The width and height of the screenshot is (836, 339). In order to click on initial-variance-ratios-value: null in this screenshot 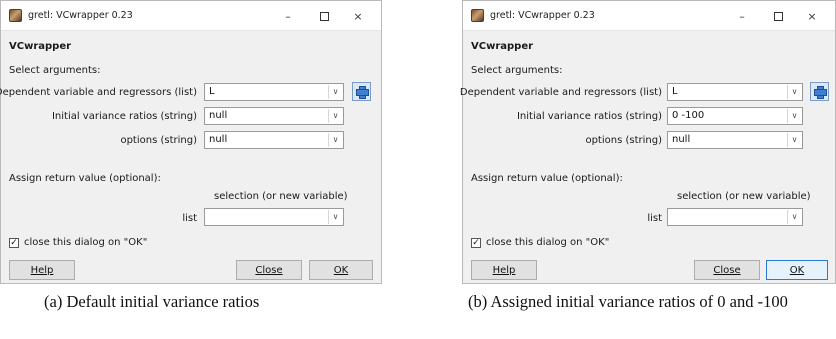, I will do `click(218, 115)`.